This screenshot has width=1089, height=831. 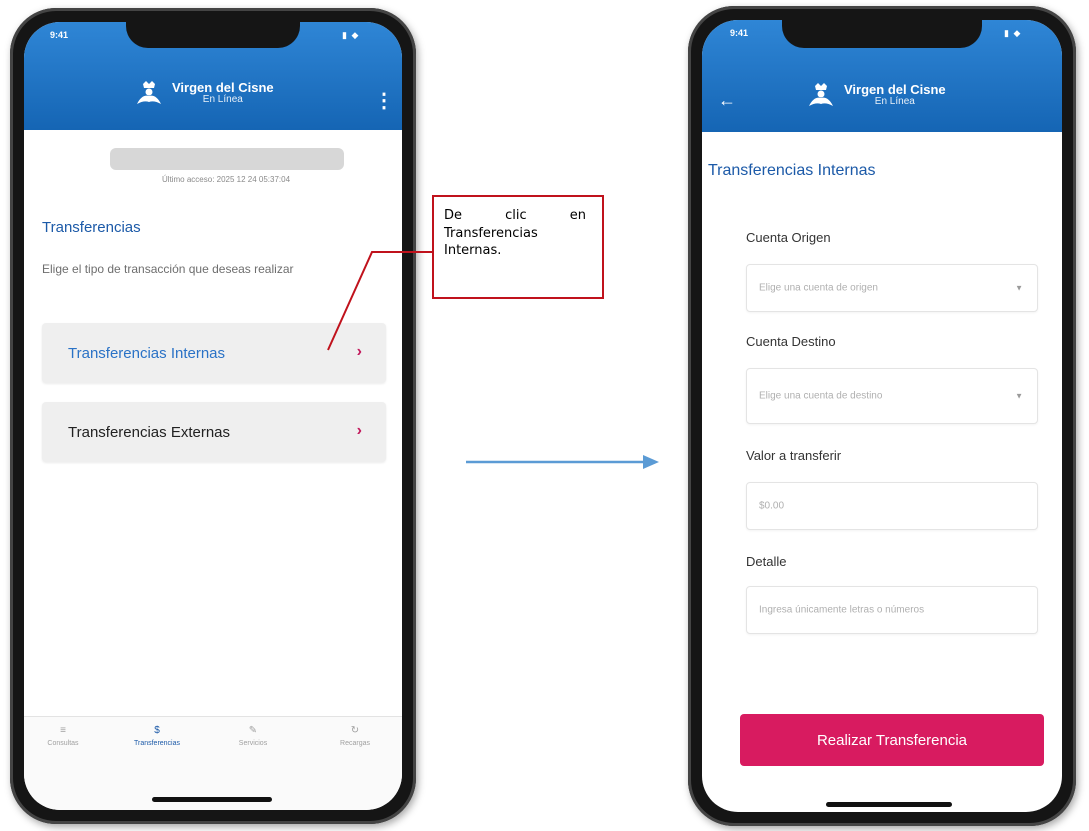 I want to click on detail-input: Ingresa únicamente letras o números, so click(x=892, y=610).